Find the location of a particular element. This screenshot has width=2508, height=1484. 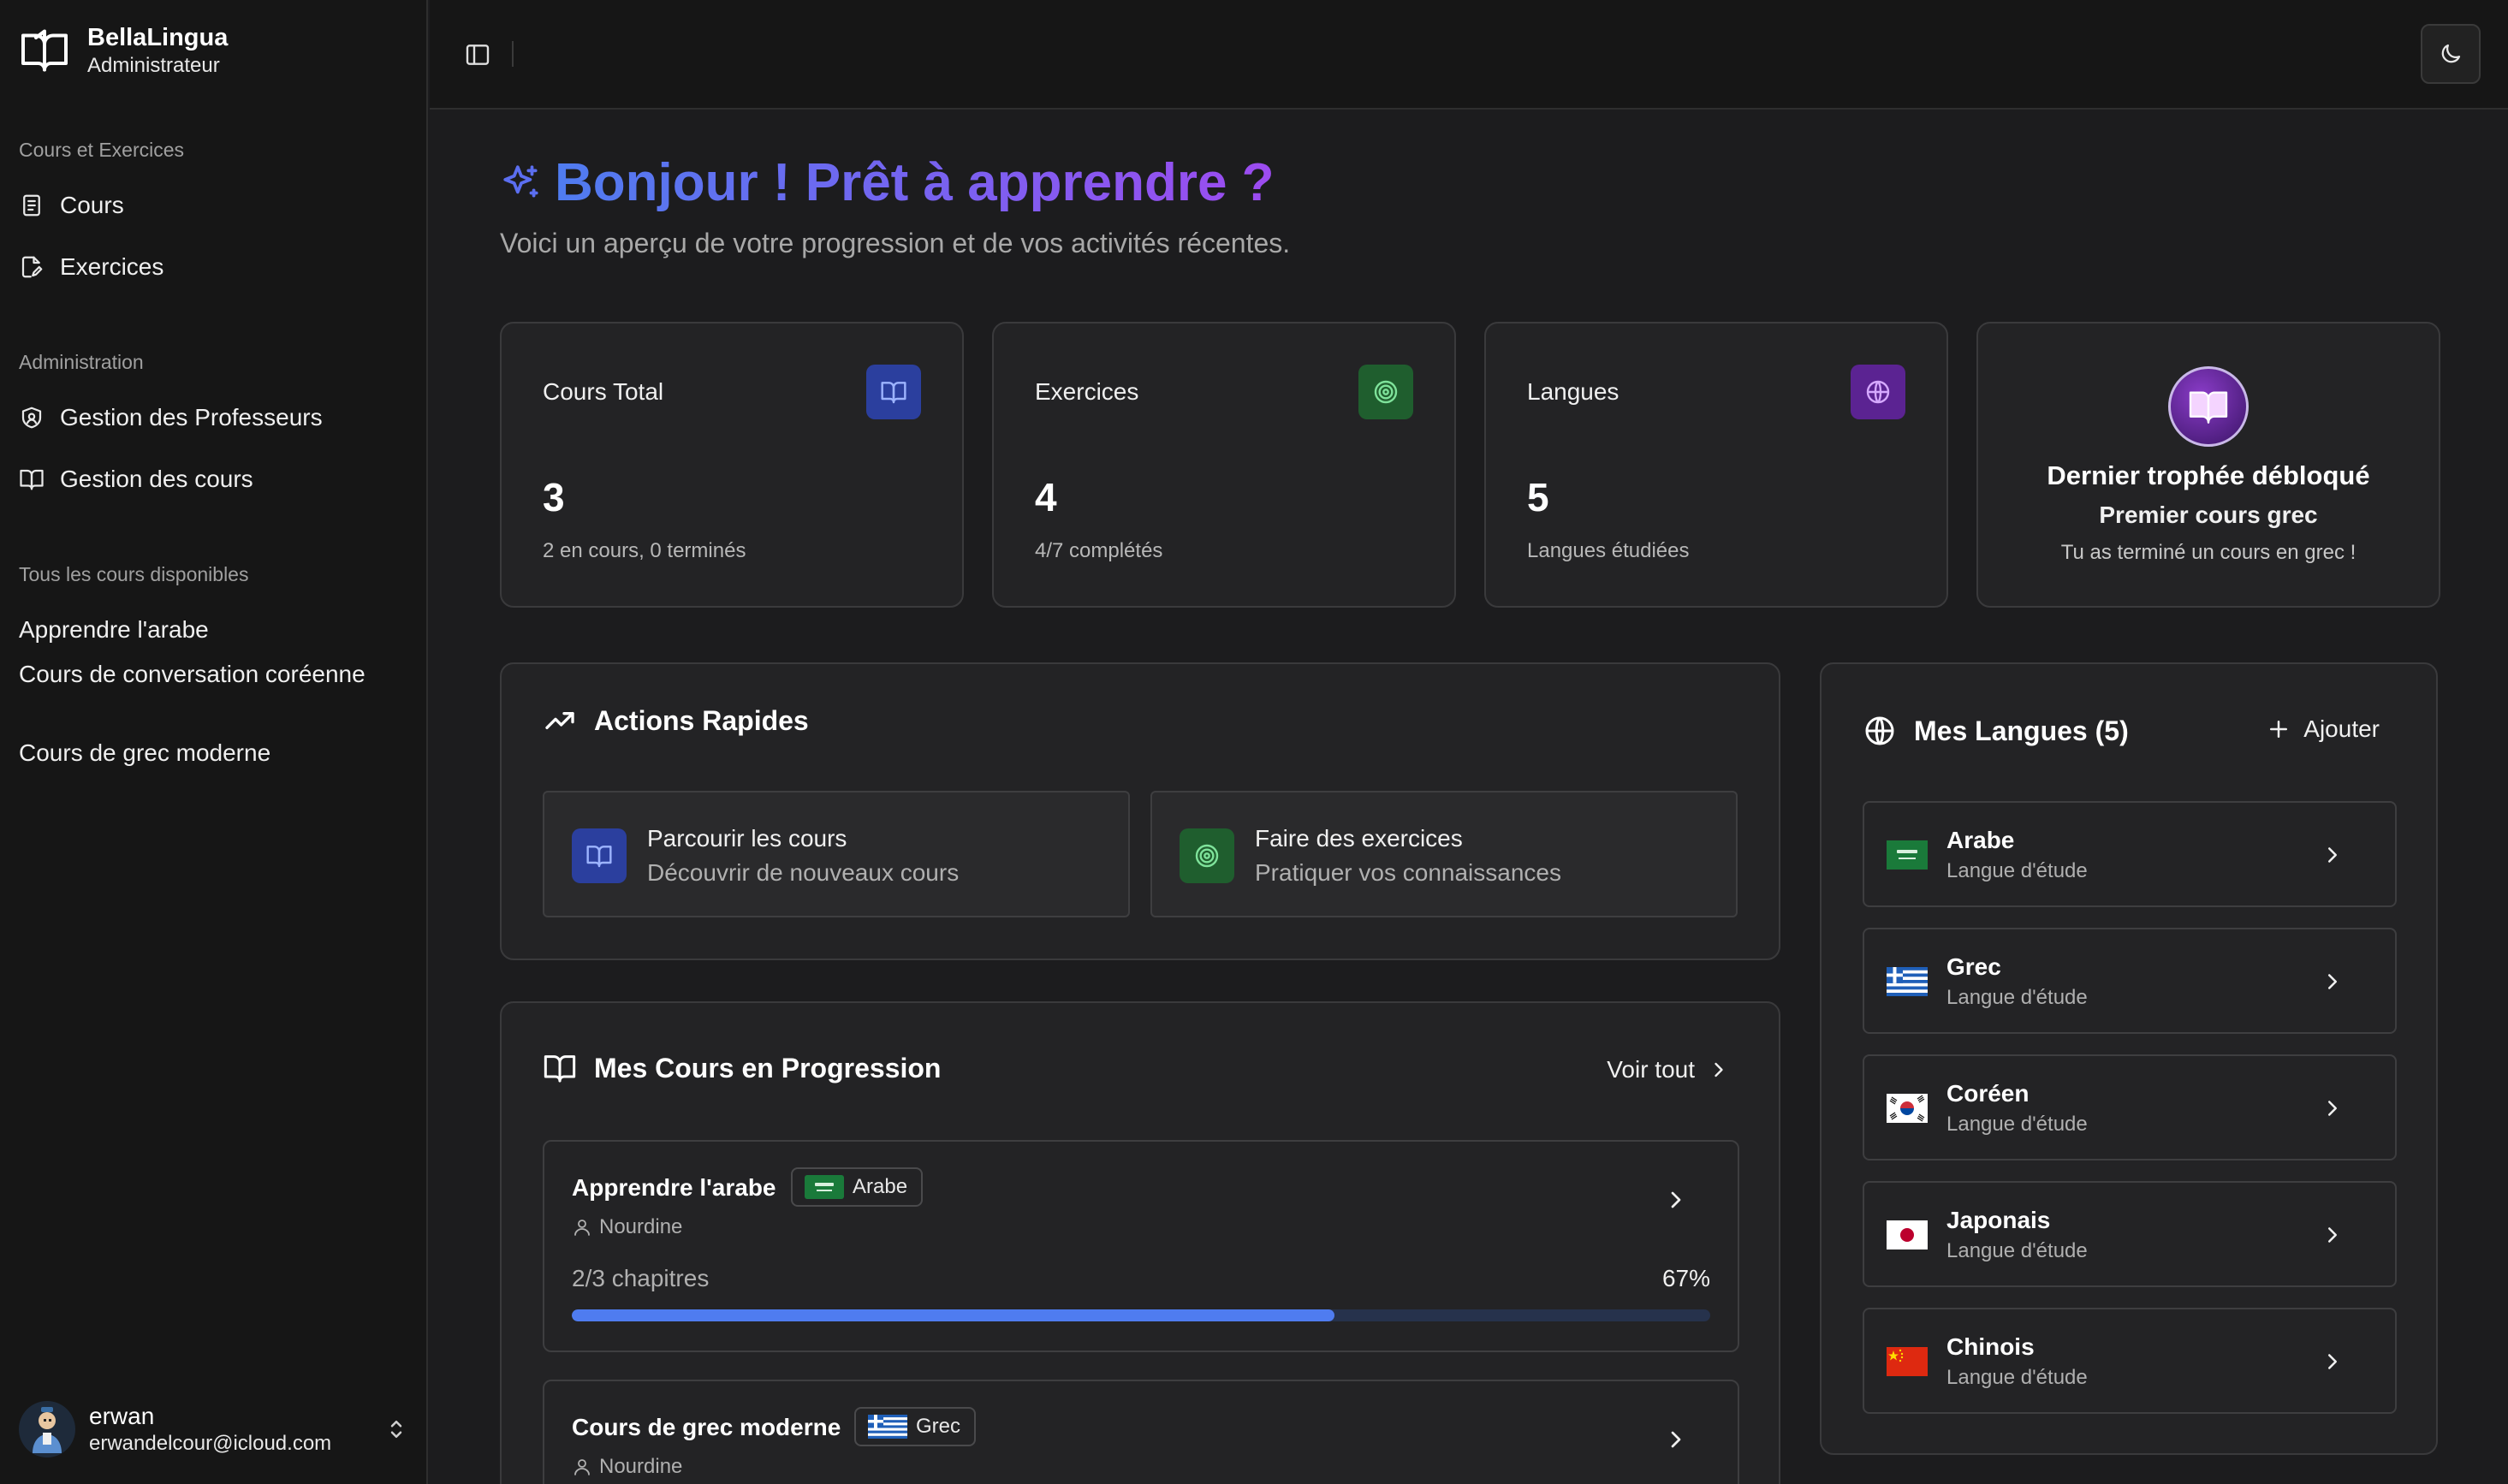

voir-tout-link: Voir tout is located at coordinates (1669, 1069).